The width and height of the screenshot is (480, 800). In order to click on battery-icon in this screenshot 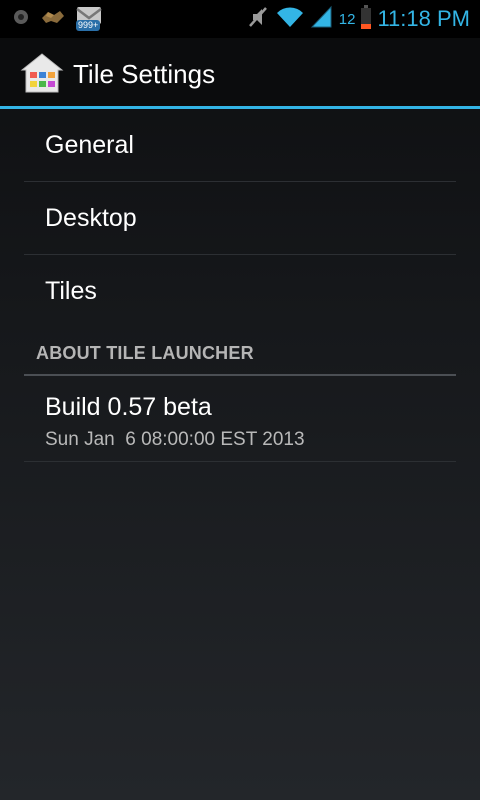, I will do `click(366, 19)`.